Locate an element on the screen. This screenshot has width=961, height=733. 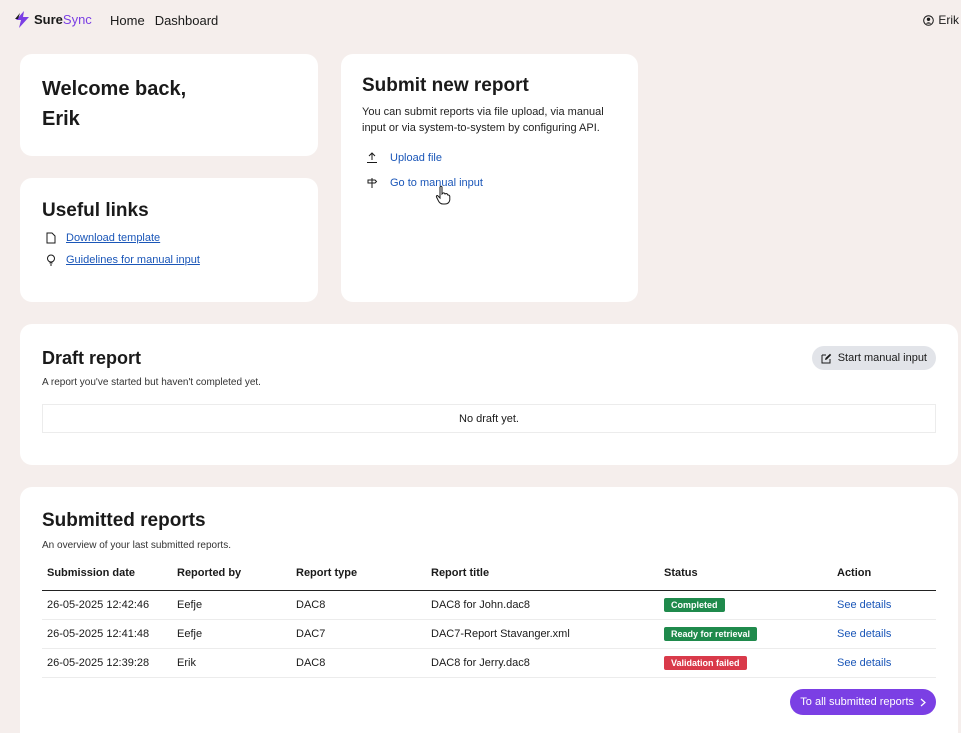
col-report-type: Report type is located at coordinates (358, 576).